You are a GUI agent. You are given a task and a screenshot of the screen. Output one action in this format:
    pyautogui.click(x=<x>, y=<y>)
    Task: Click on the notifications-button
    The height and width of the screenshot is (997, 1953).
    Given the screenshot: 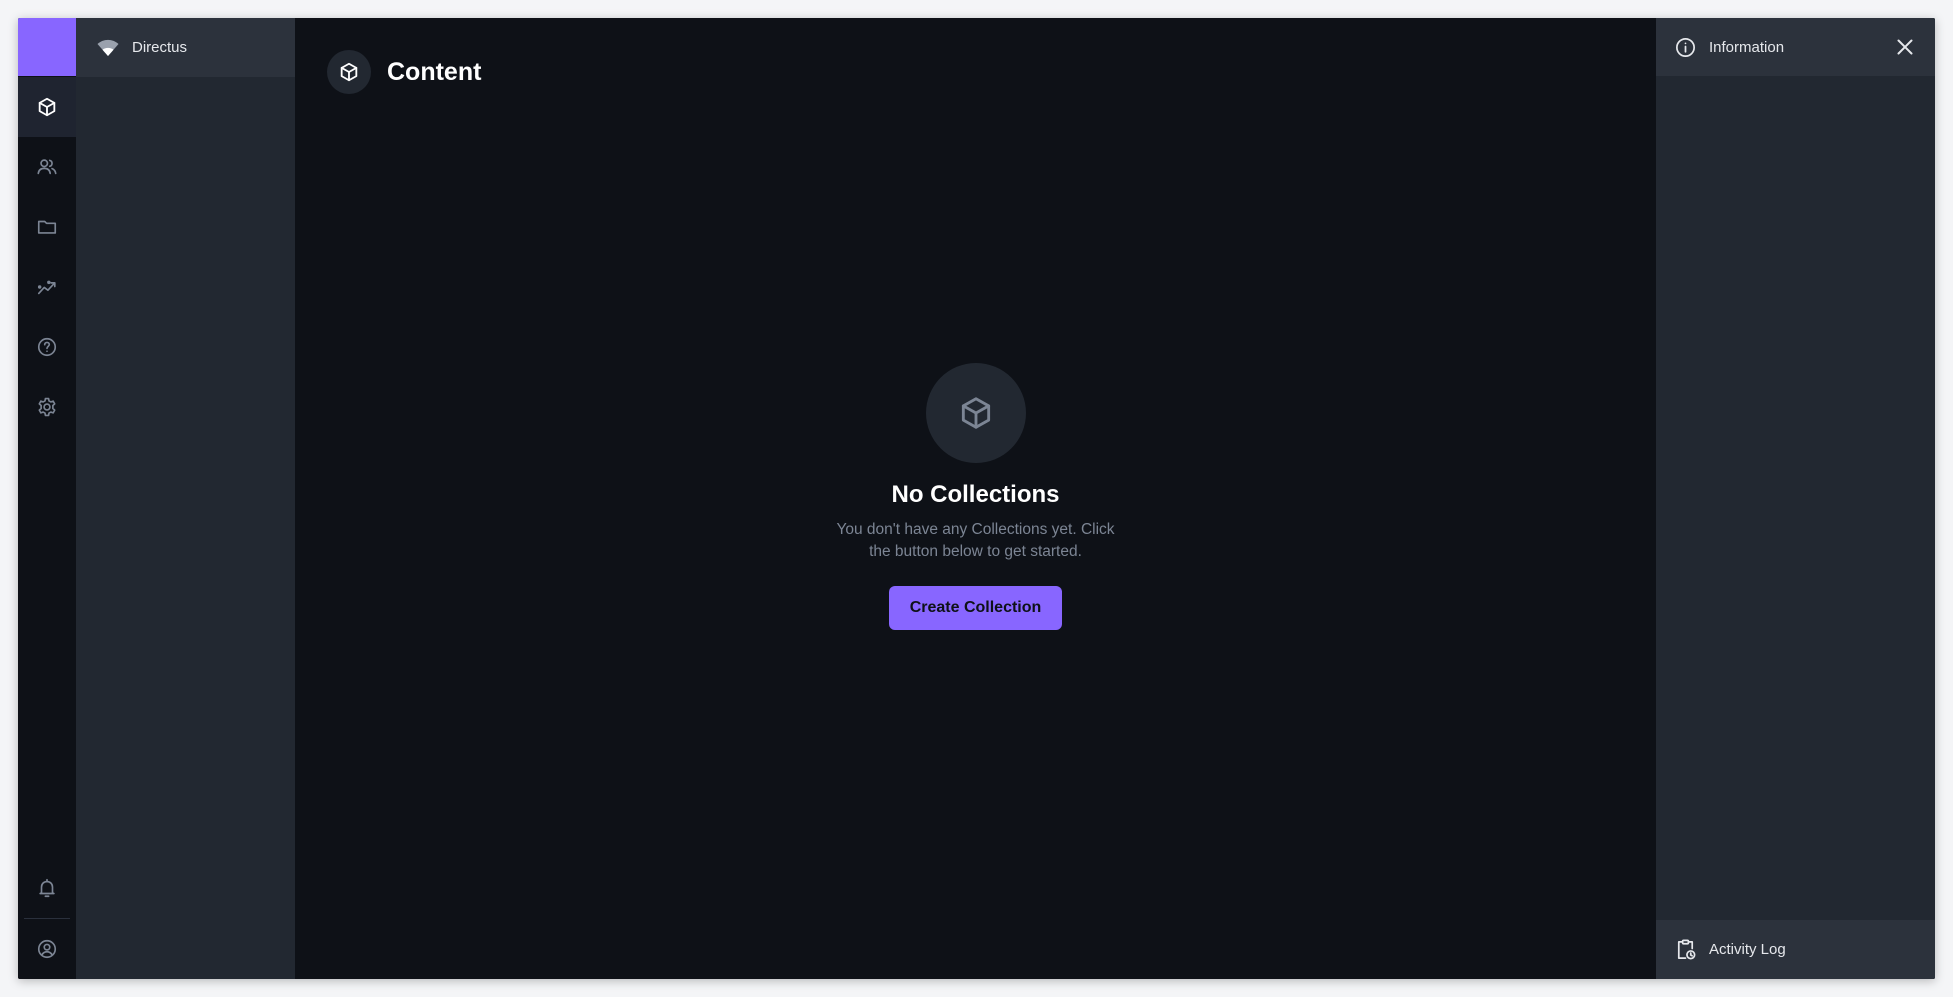 What is the action you would take?
    pyautogui.click(x=47, y=888)
    